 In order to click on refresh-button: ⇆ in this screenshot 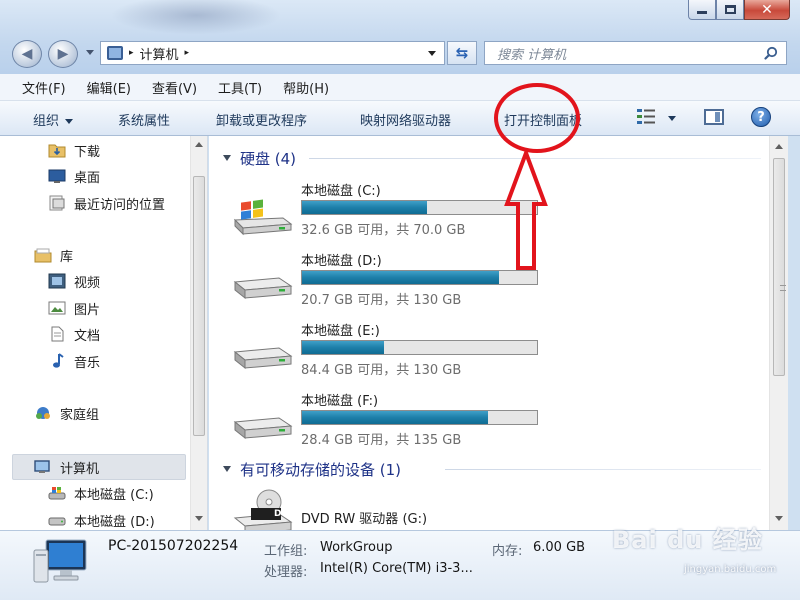, I will do `click(462, 53)`.